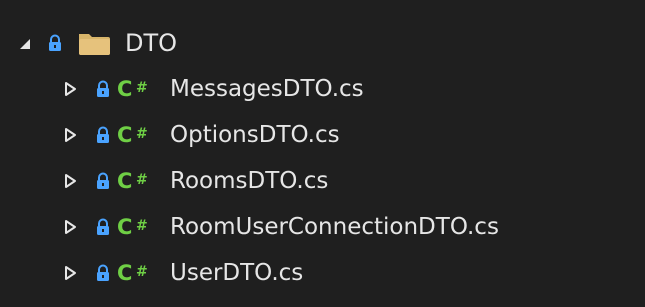 Image resolution: width=645 pixels, height=307 pixels. I want to click on collapse-triangle-icon, so click(25, 43).